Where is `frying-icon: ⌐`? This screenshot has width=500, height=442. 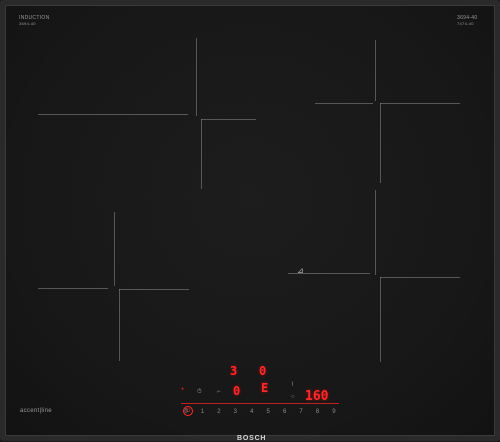 frying-icon: ⌐ is located at coordinates (219, 392).